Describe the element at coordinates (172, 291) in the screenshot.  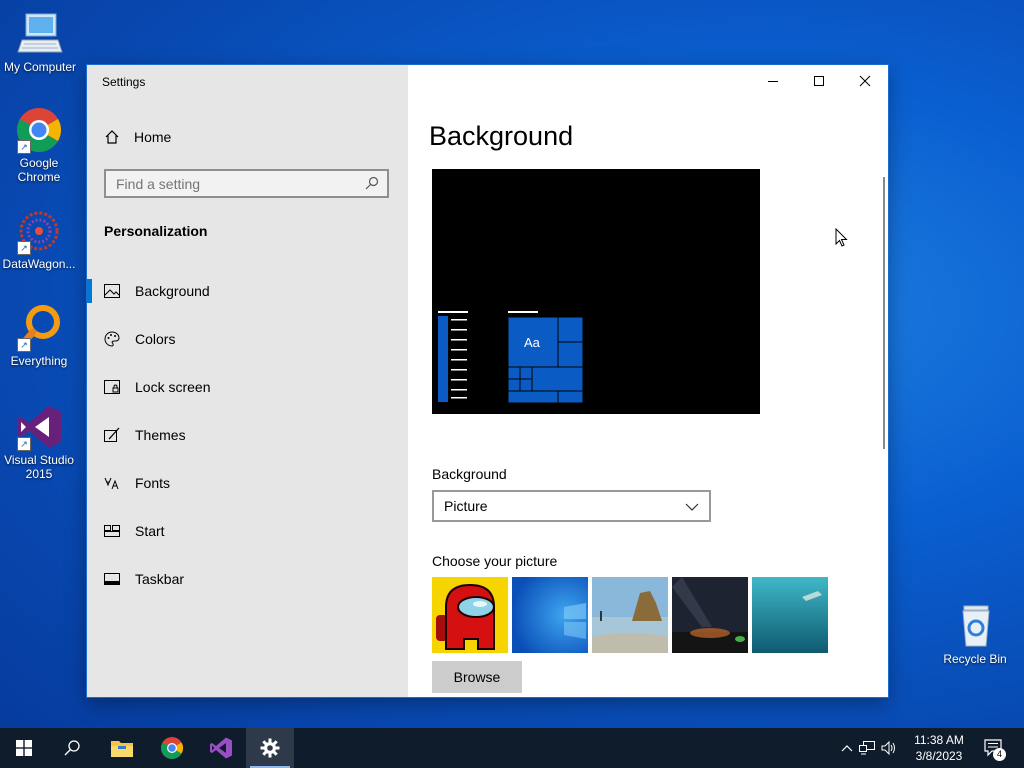
I see `nav-item-label: Background` at that location.